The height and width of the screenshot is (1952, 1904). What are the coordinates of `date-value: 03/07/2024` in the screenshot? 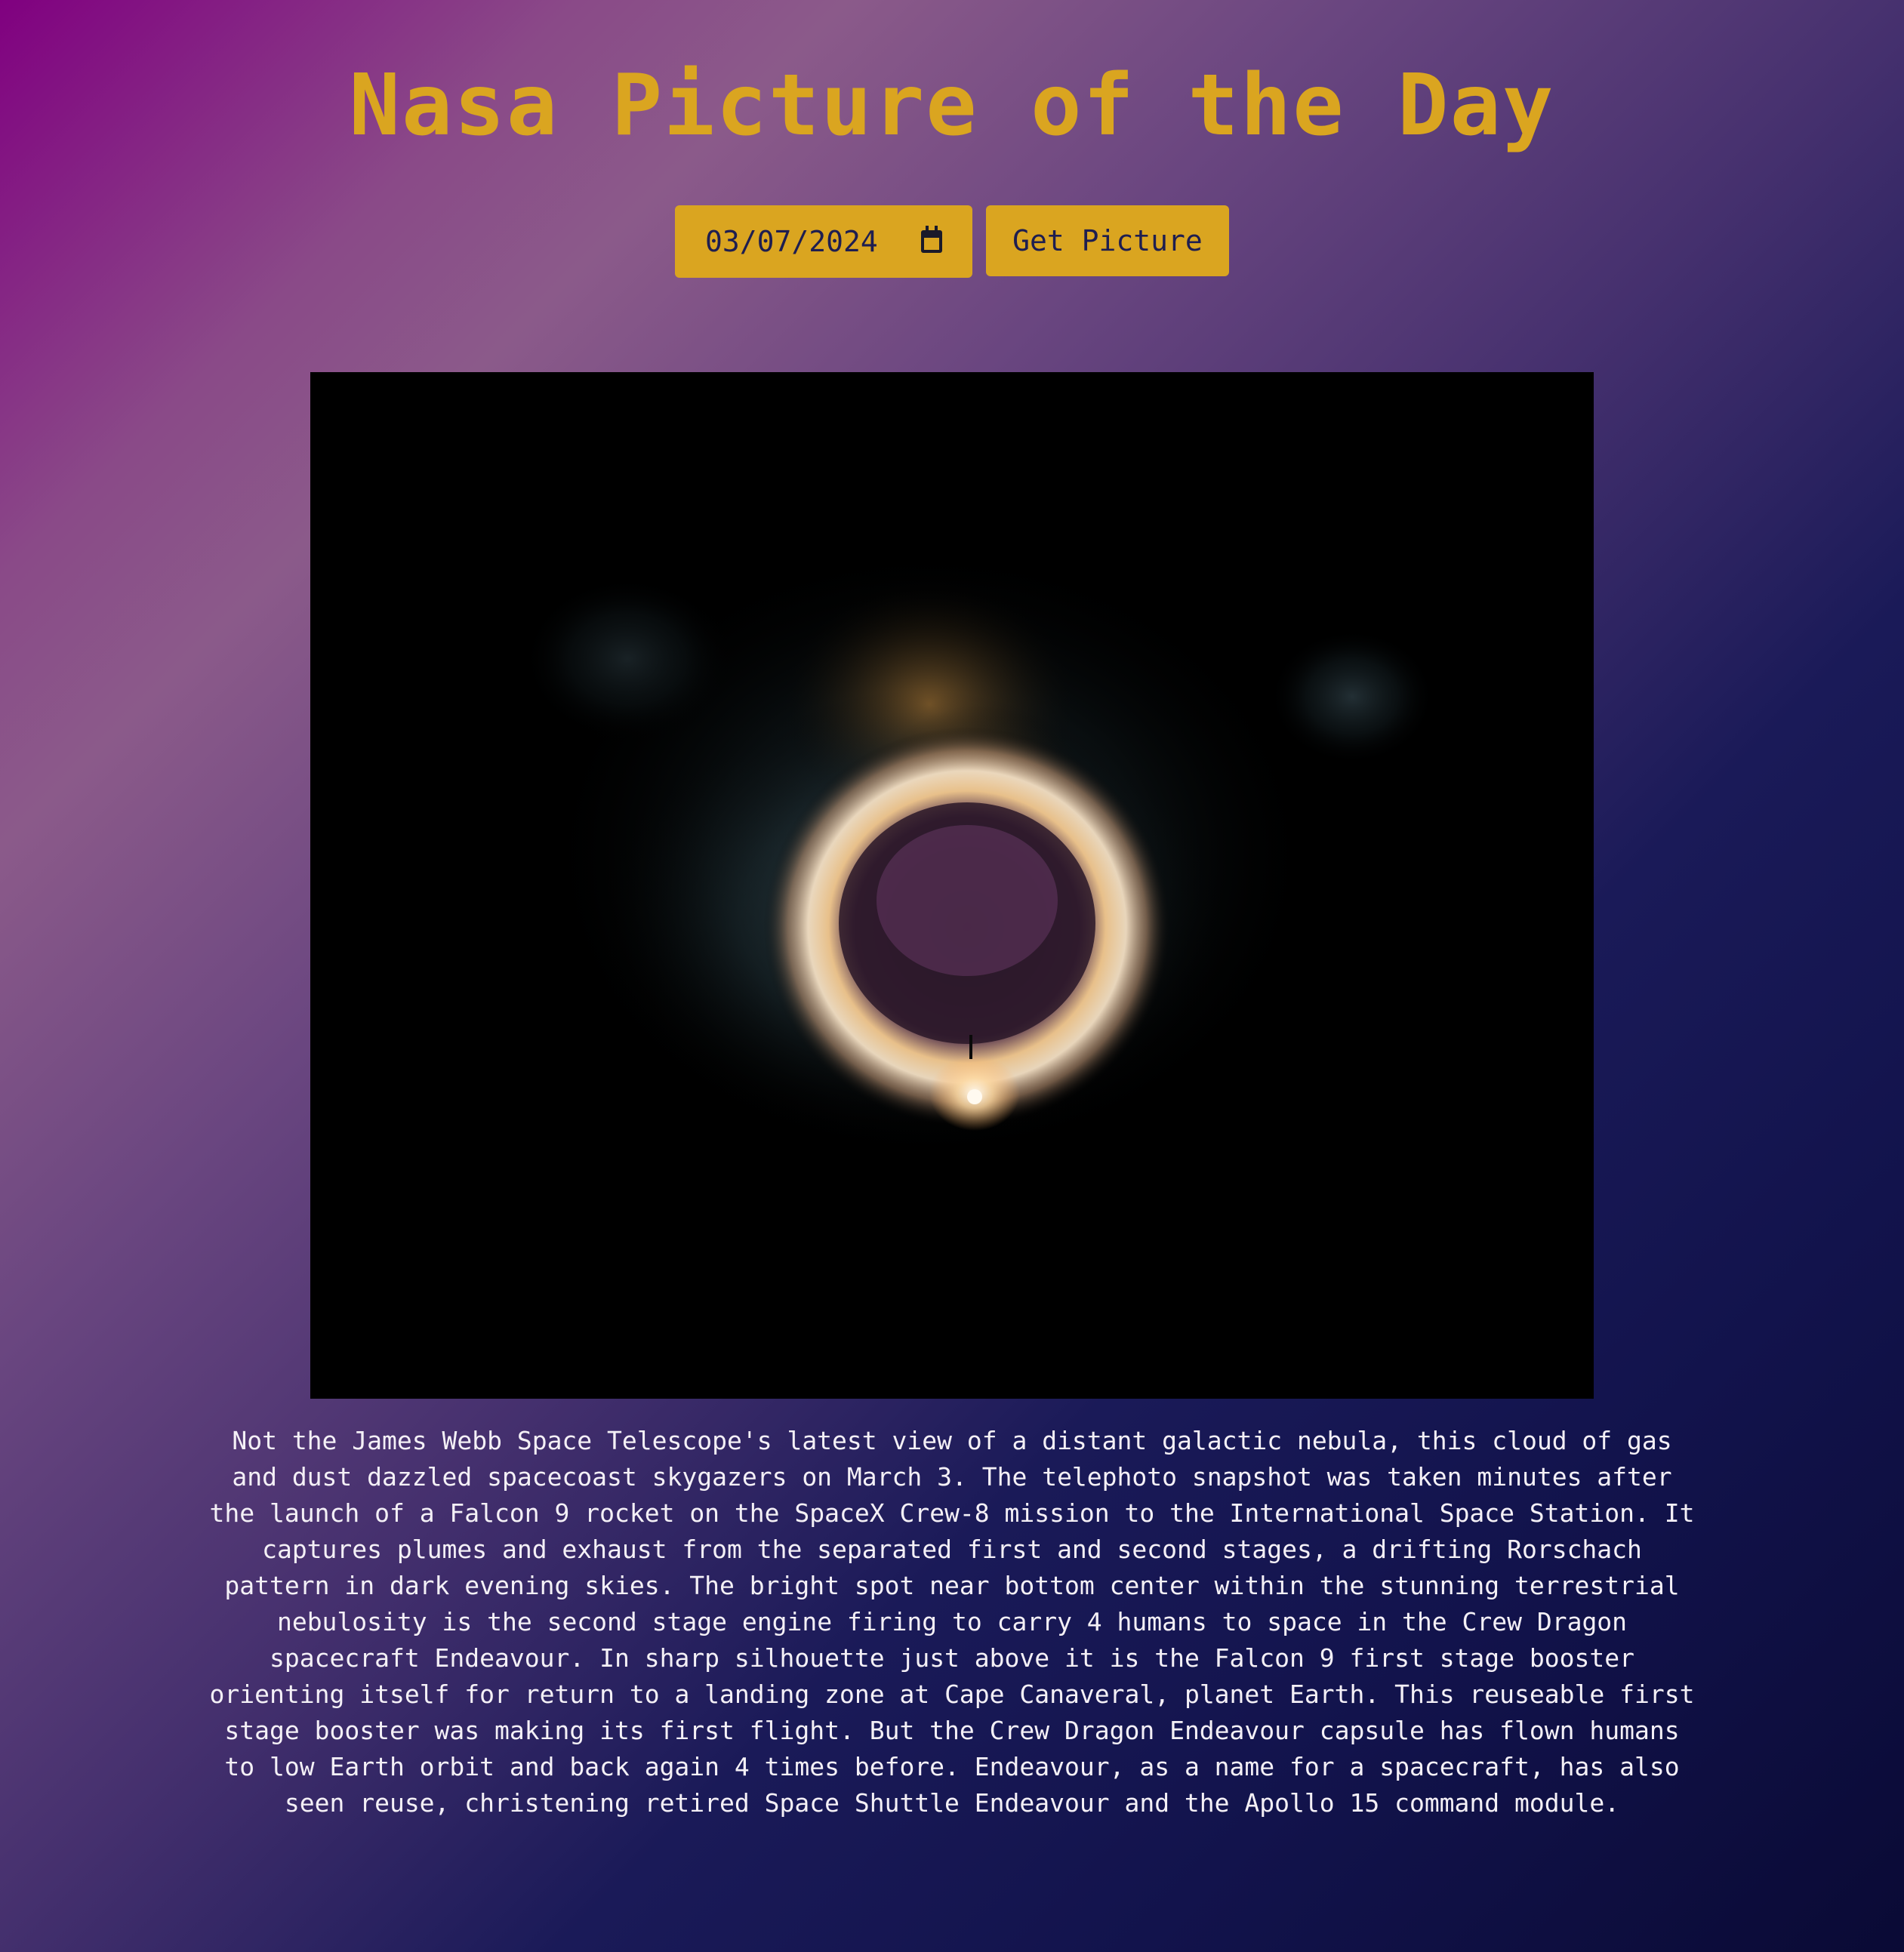 It's located at (791, 242).